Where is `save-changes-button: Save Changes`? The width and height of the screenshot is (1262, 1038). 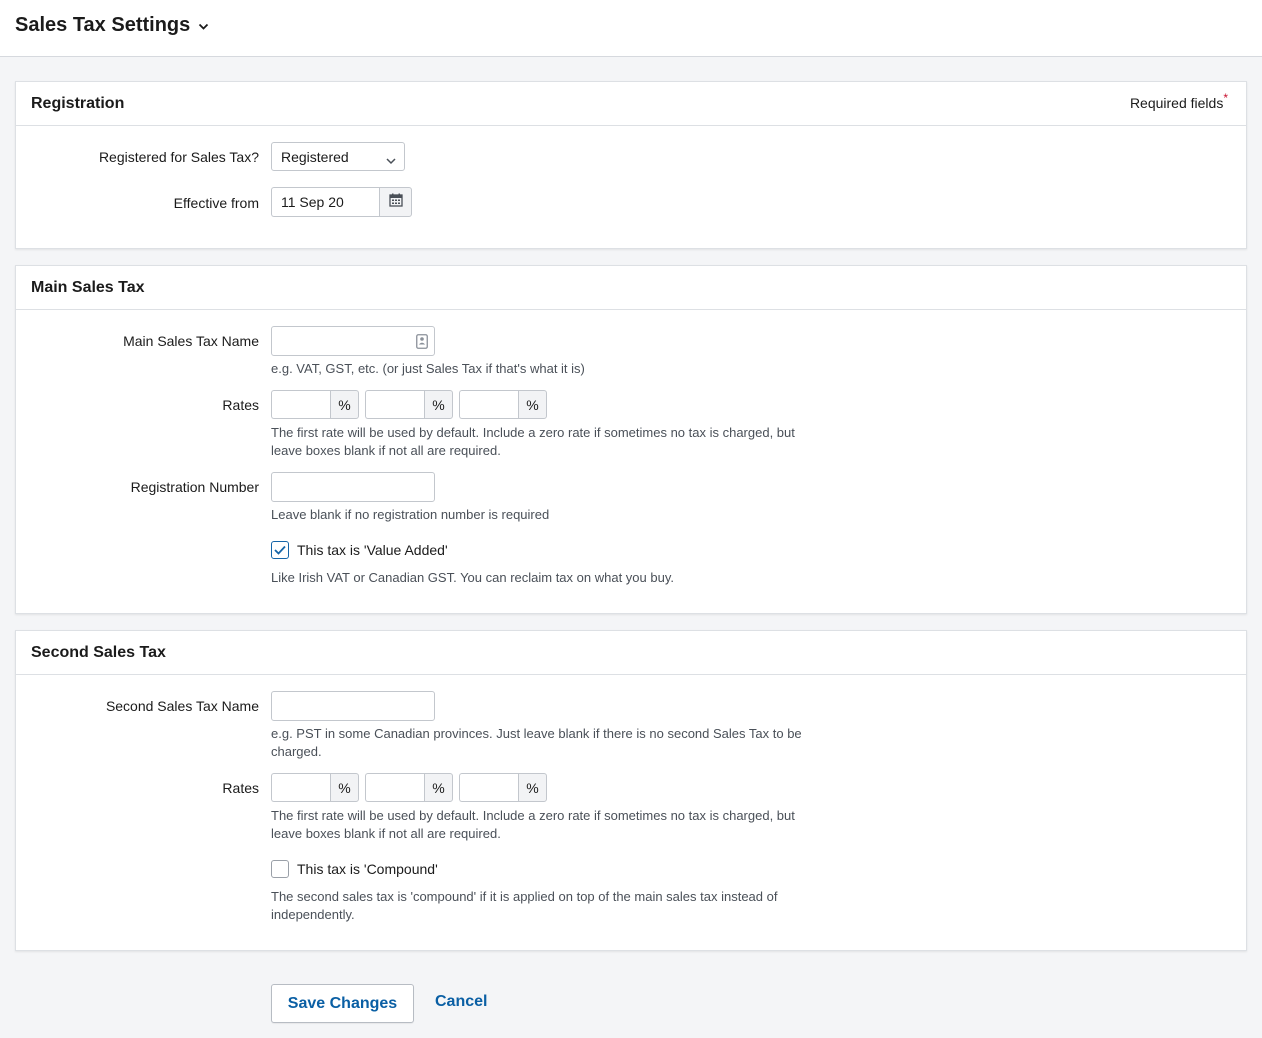 save-changes-button: Save Changes is located at coordinates (342, 1003).